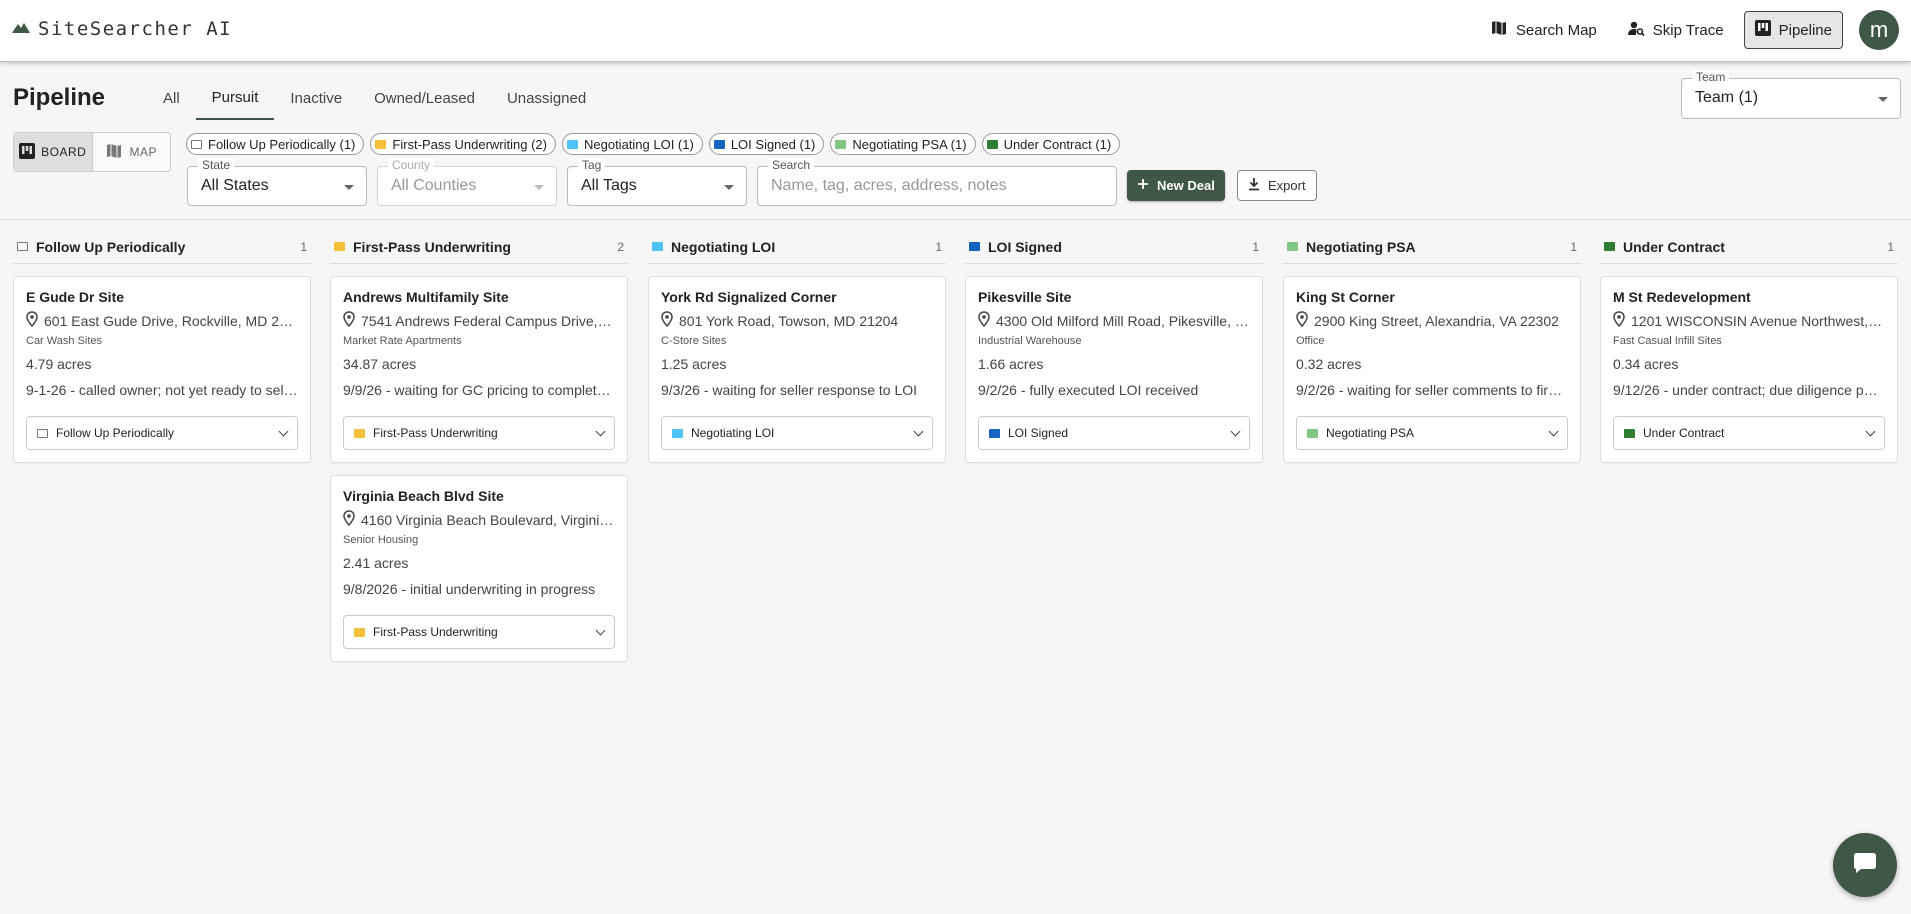 The height and width of the screenshot is (914, 1911). Describe the element at coordinates (791, 165) in the screenshot. I see `search-input-label: Search` at that location.